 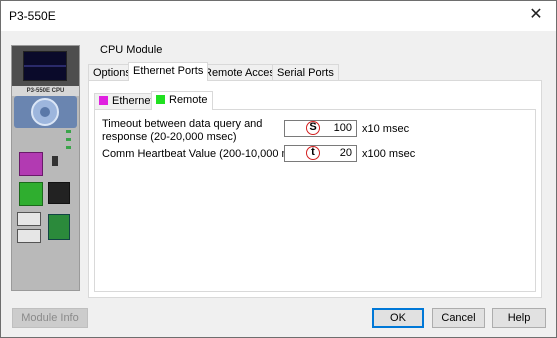 What do you see at coordinates (458, 318) in the screenshot?
I see `cancel-button: Cancel` at bounding box center [458, 318].